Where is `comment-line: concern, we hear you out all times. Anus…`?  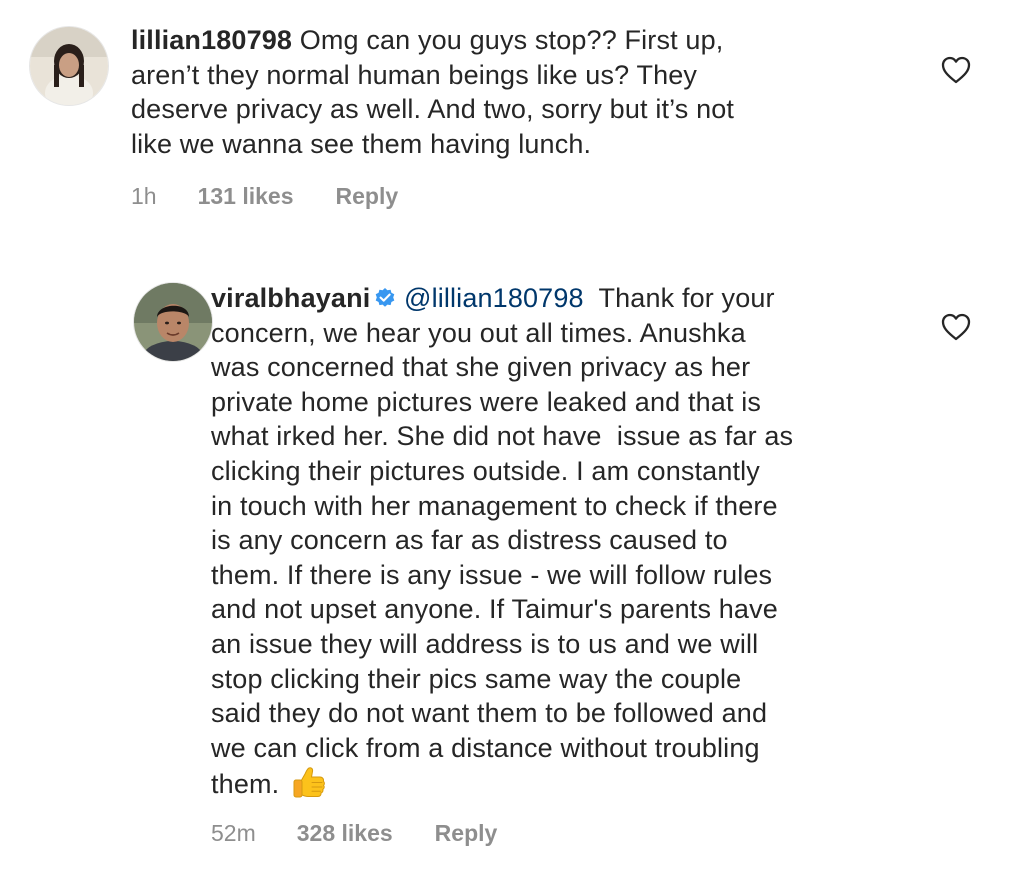
comment-line: concern, we hear you out all times. Anus… is located at coordinates (478, 332).